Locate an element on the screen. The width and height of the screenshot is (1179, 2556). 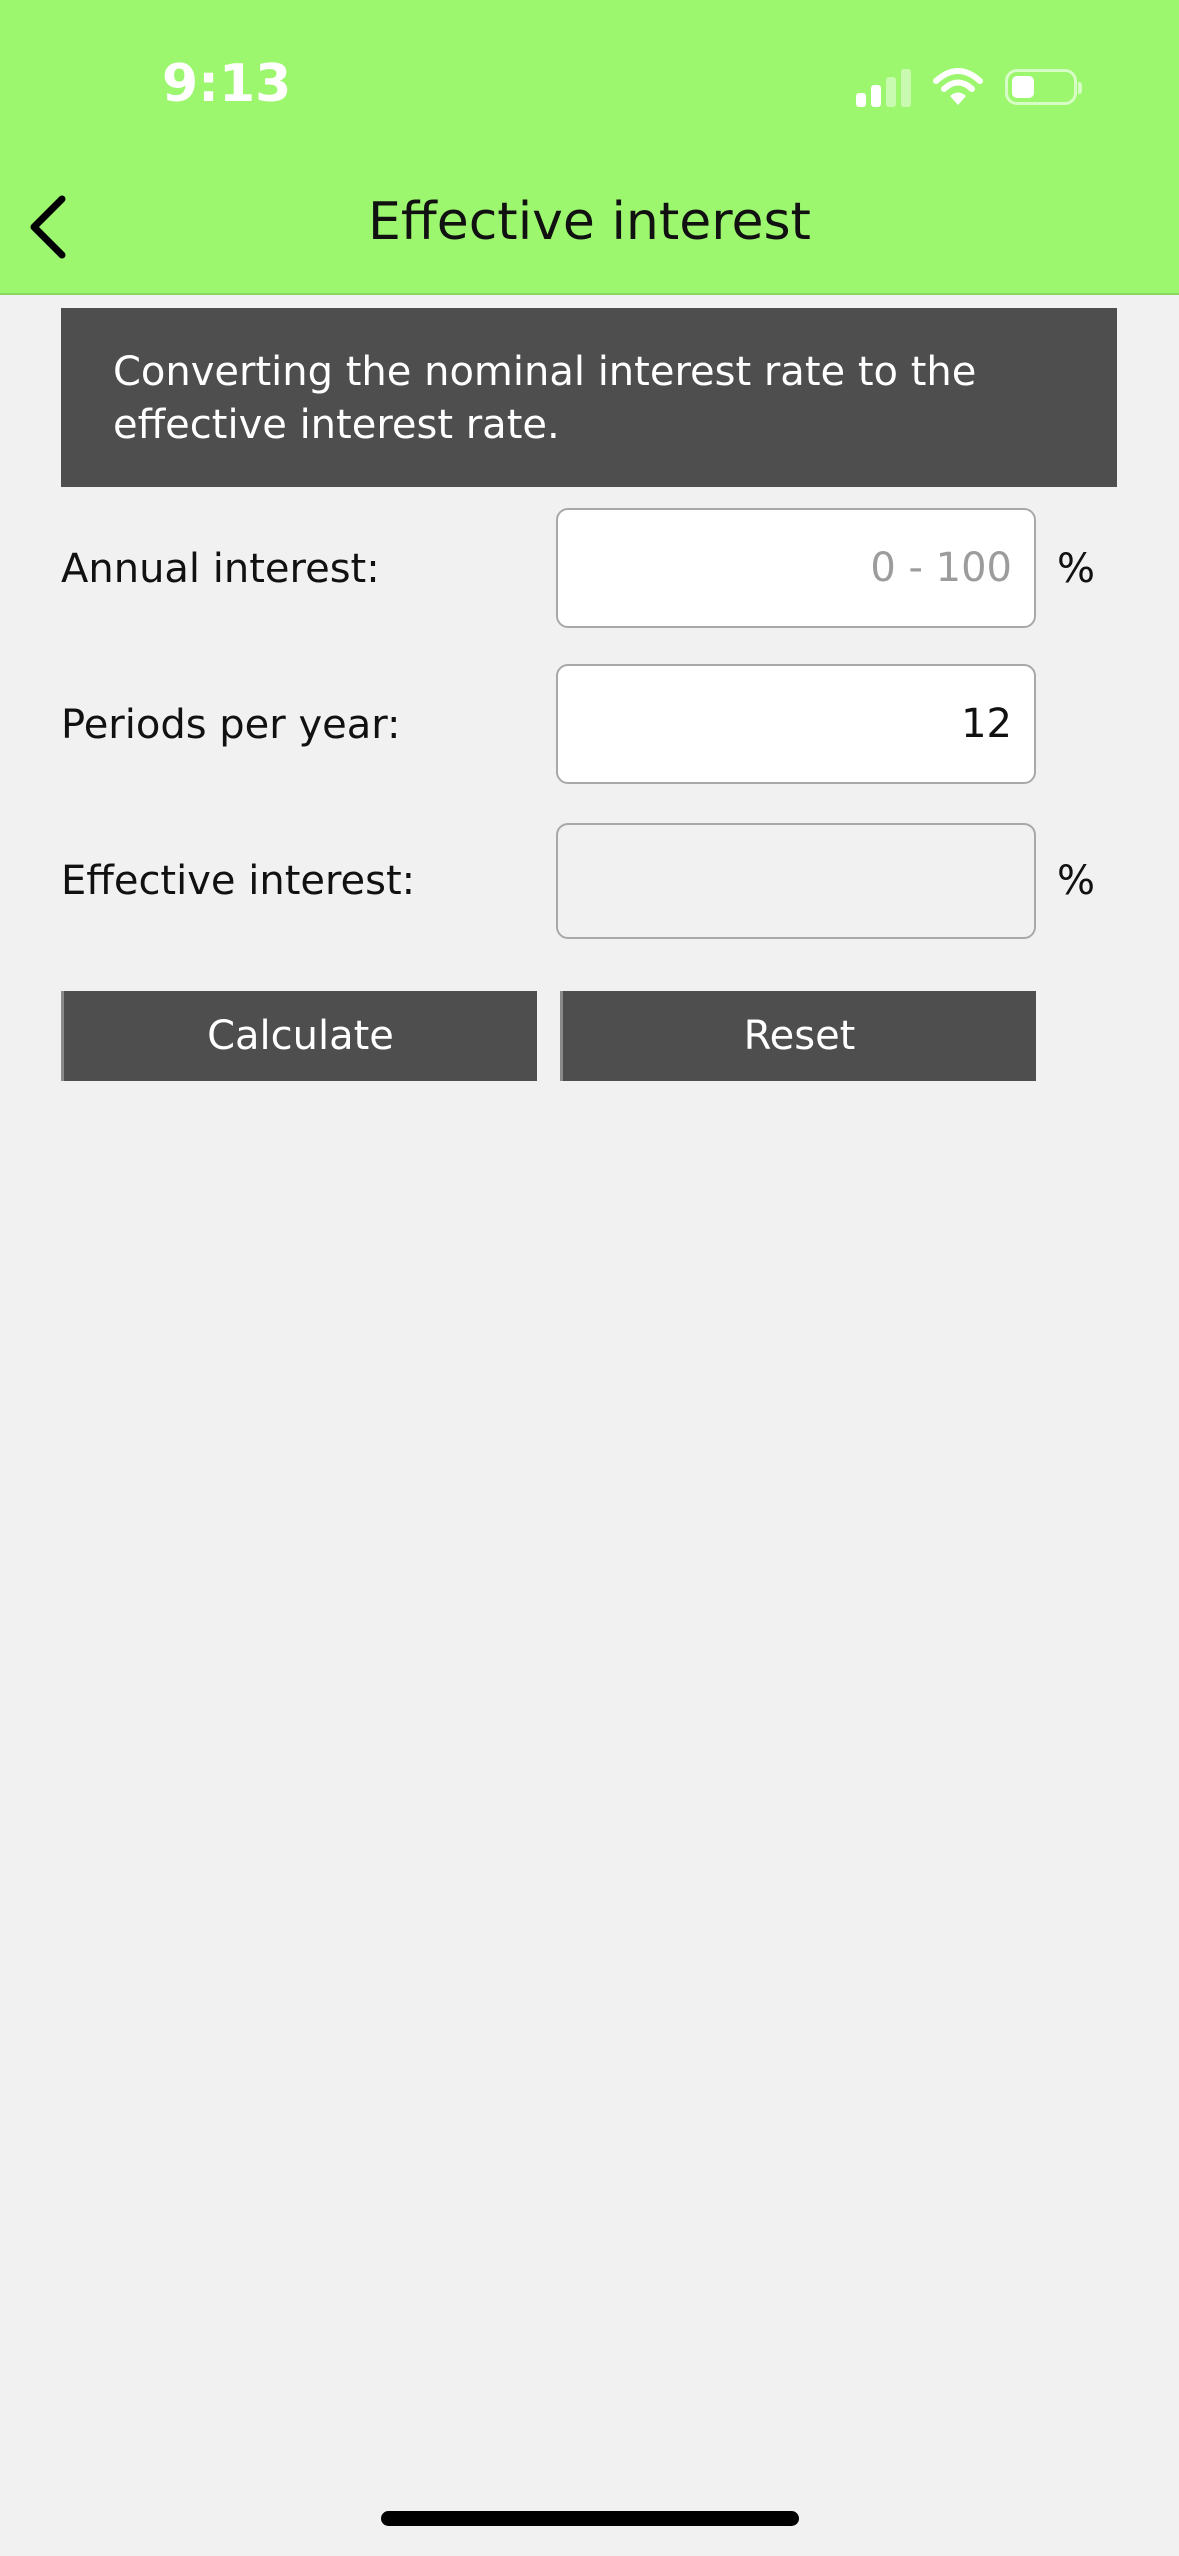
app-header: 9:13 Effective interest is located at coordinates (589, 147).